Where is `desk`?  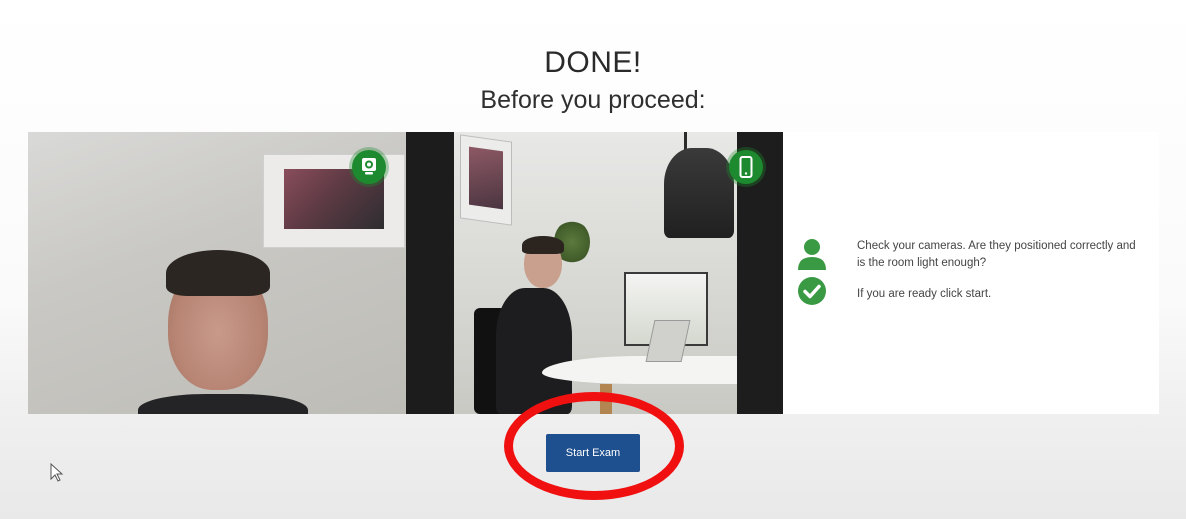 desk is located at coordinates (639, 370).